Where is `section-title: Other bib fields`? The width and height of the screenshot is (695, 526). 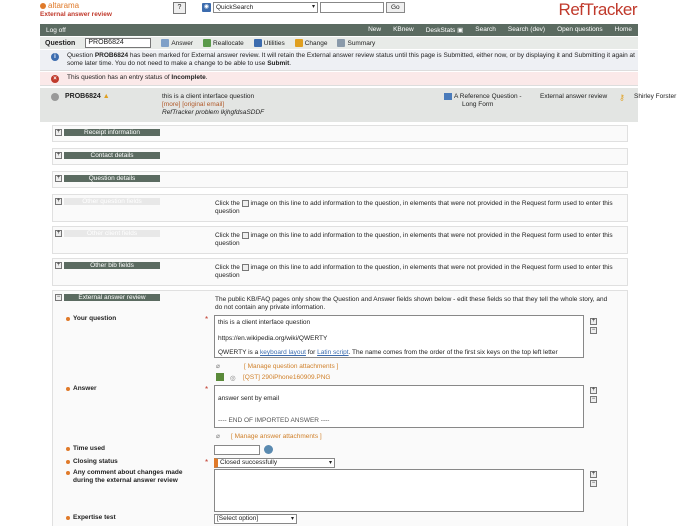
section-title: Other bib fields is located at coordinates (112, 265).